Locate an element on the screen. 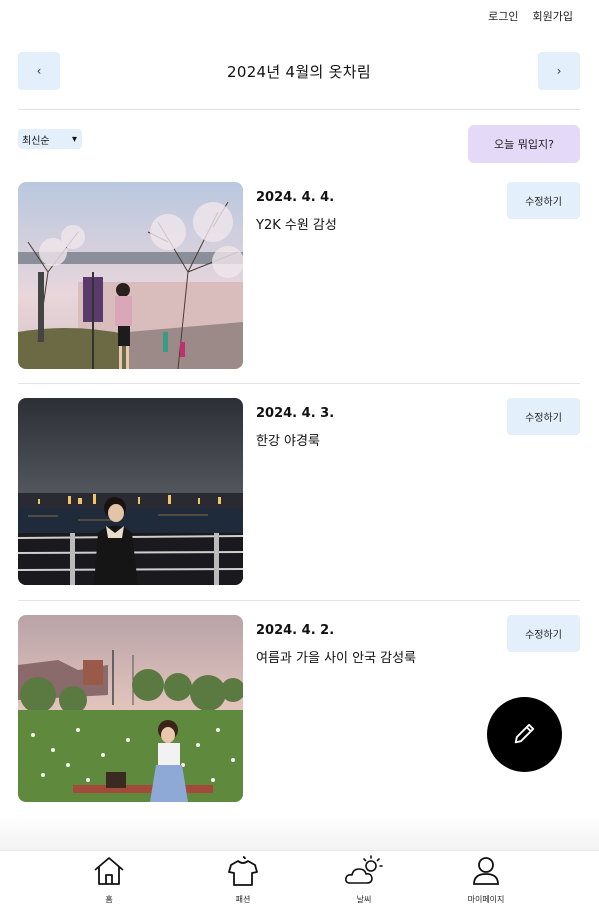 The image size is (599, 905). post-date: 2024. 4. 4. is located at coordinates (295, 197).